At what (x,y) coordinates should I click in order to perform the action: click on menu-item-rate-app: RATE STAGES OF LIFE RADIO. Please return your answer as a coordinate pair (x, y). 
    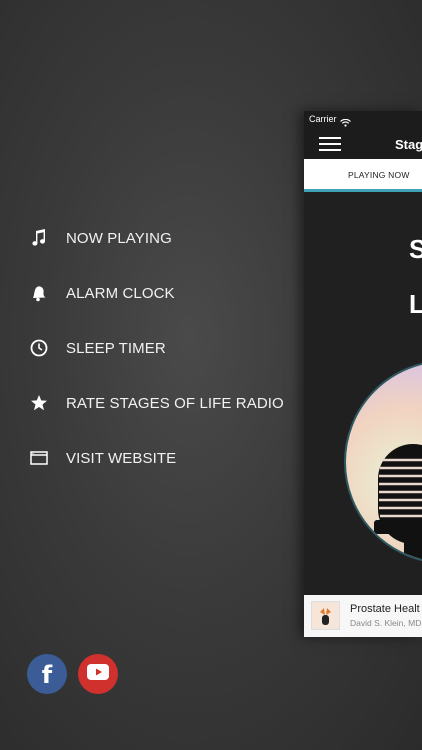
    Looking at the image, I should click on (157, 403).